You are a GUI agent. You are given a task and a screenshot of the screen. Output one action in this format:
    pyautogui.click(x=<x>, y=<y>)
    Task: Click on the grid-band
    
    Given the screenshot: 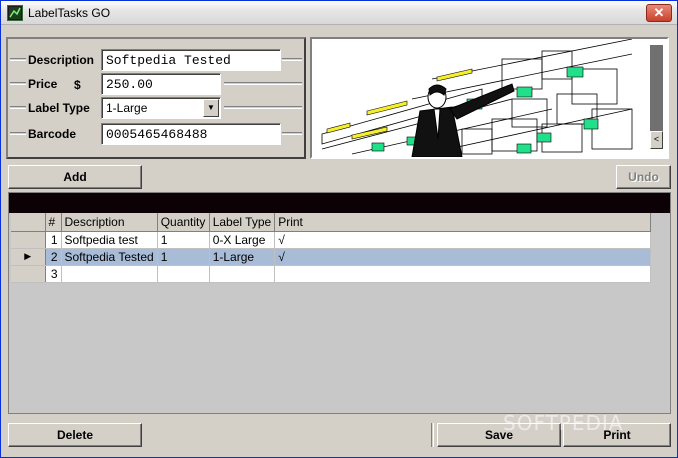 What is the action you would take?
    pyautogui.click(x=339, y=203)
    